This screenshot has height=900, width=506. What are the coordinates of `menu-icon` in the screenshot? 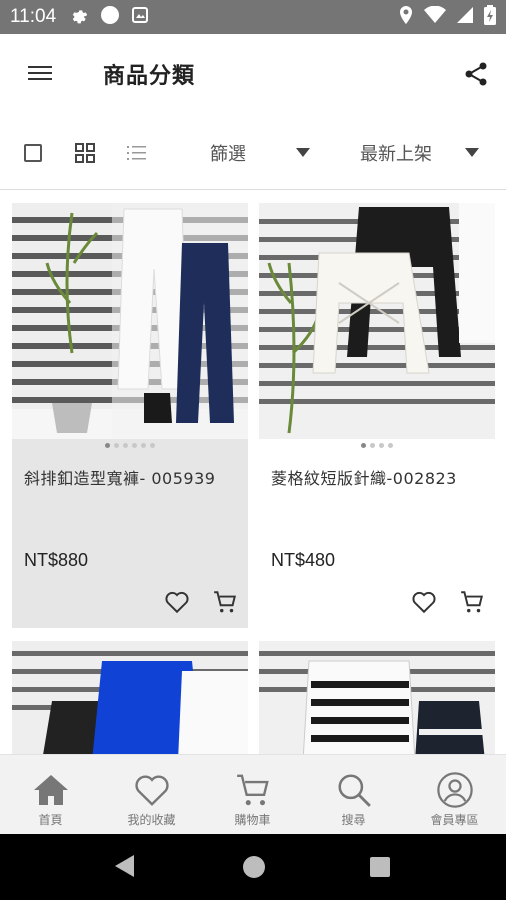 It's located at (40, 74).